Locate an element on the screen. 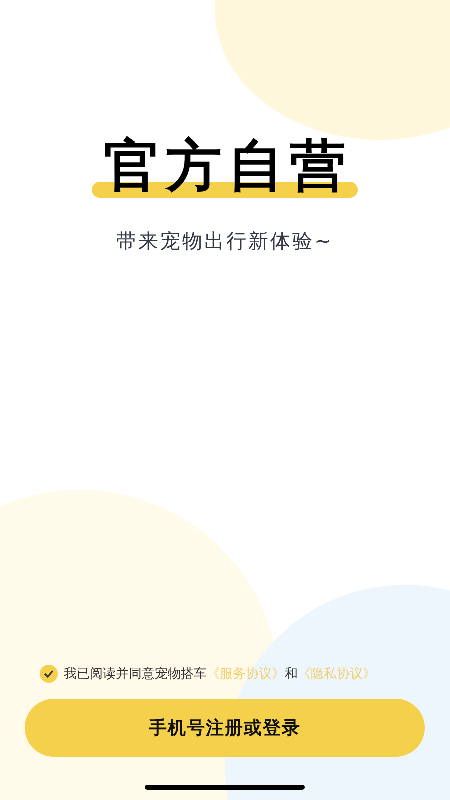 This screenshot has height=800, width=450. agreement-link: 《隐私协议》 is located at coordinates (337, 674).